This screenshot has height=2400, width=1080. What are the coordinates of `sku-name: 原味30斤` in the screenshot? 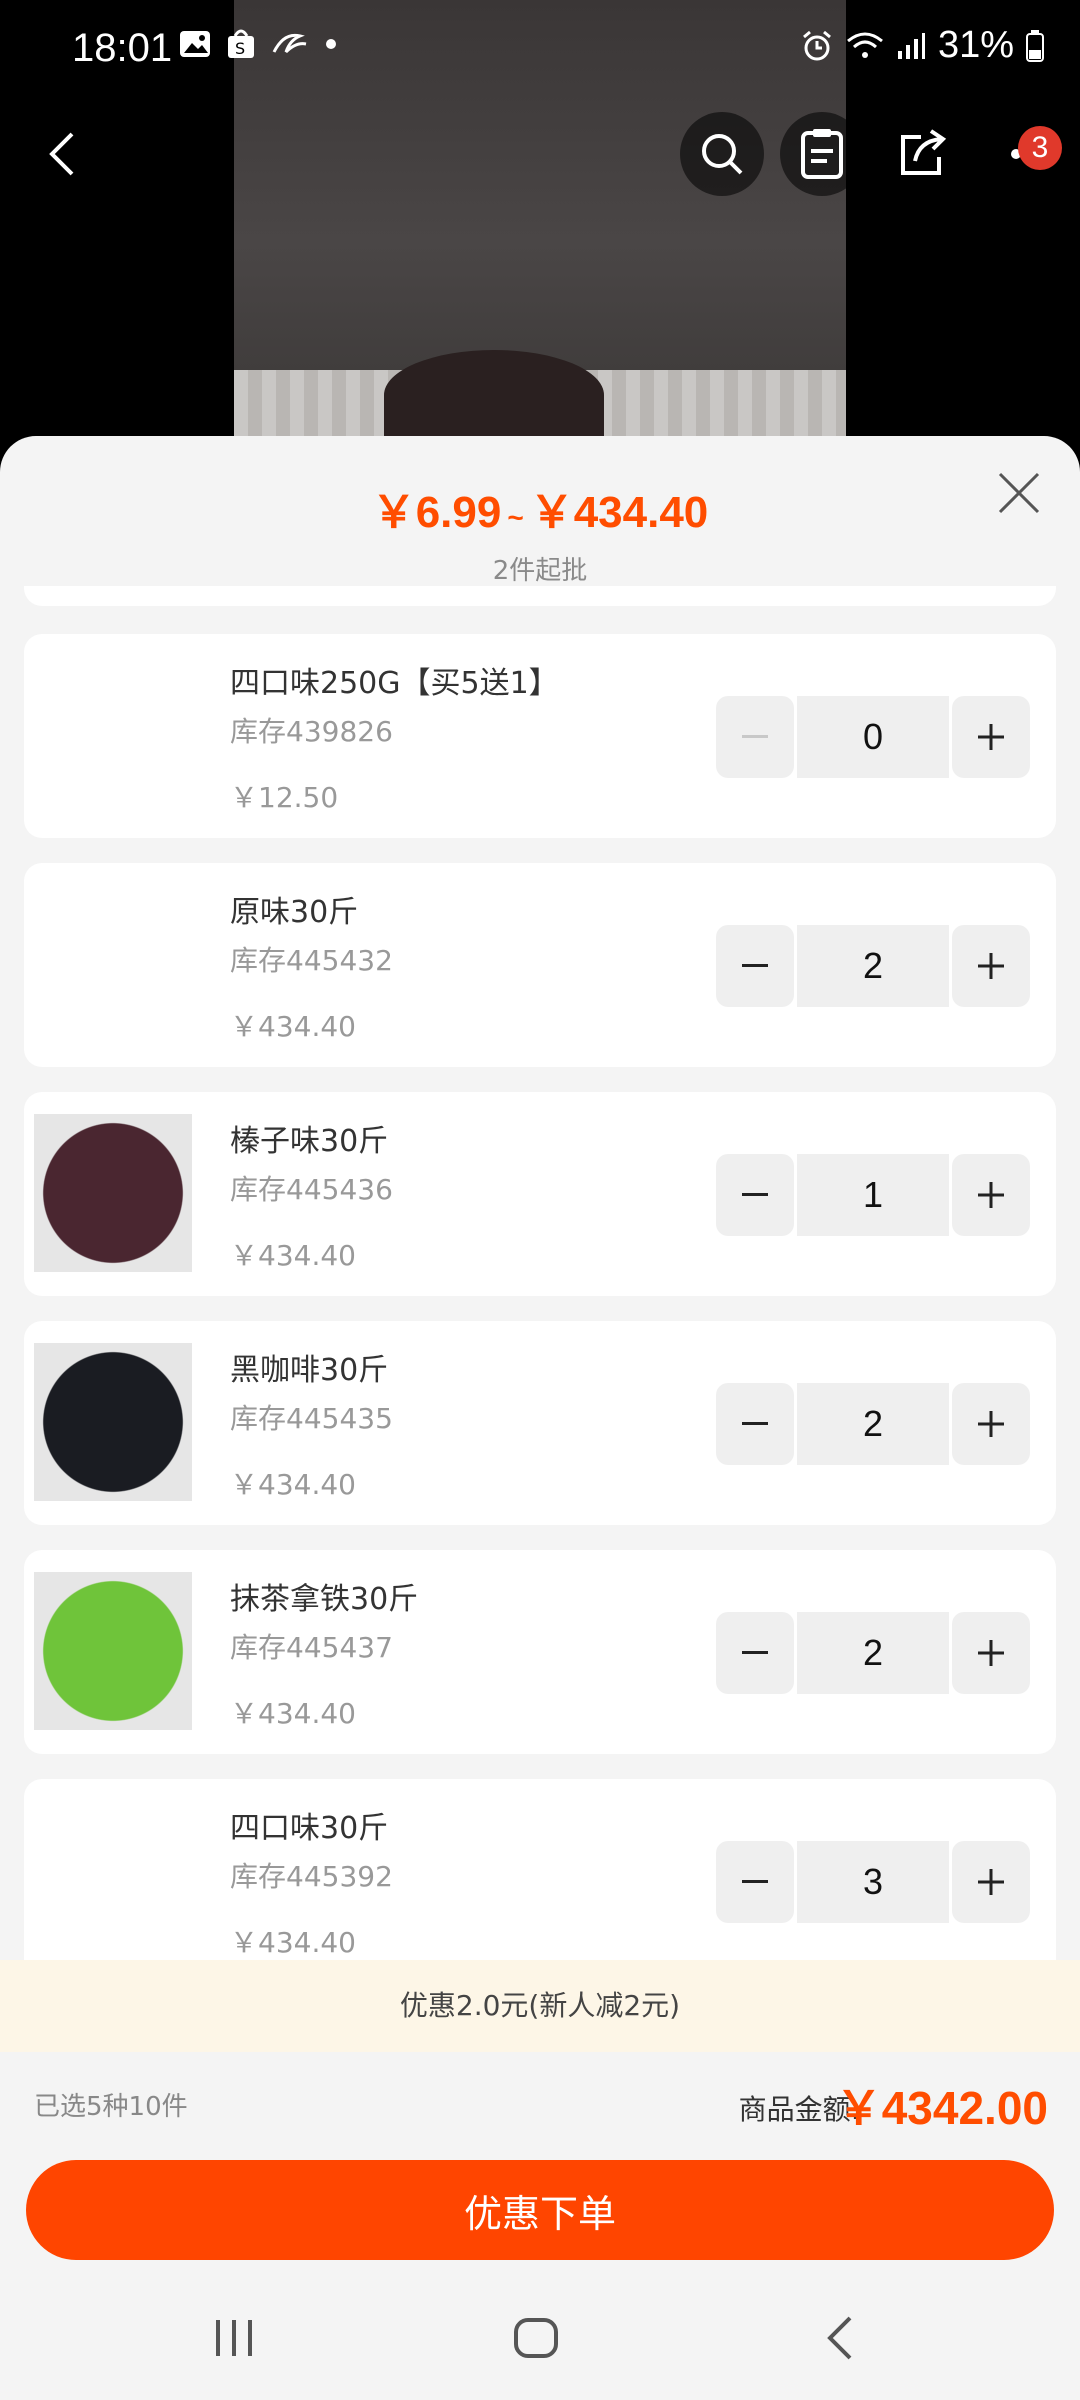 It's located at (294, 912).